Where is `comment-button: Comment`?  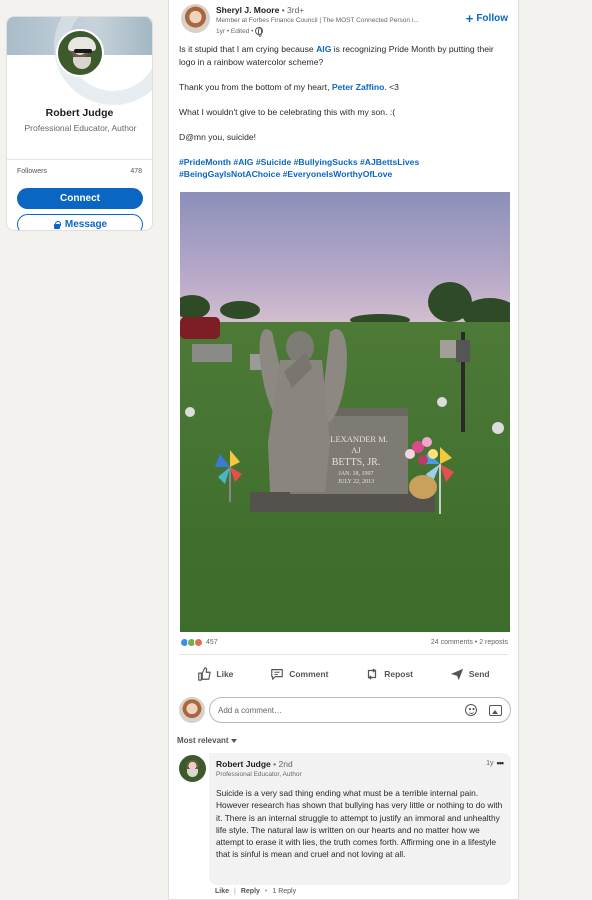
comment-button: Comment is located at coordinates (299, 674).